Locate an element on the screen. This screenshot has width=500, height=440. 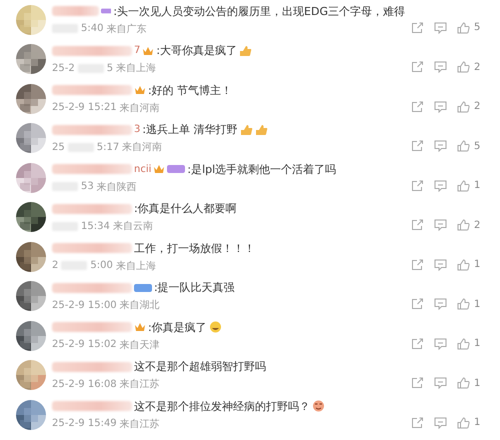
comment-text: :是lpl选手就剩他一个活着了吗 is located at coordinates (261, 169).